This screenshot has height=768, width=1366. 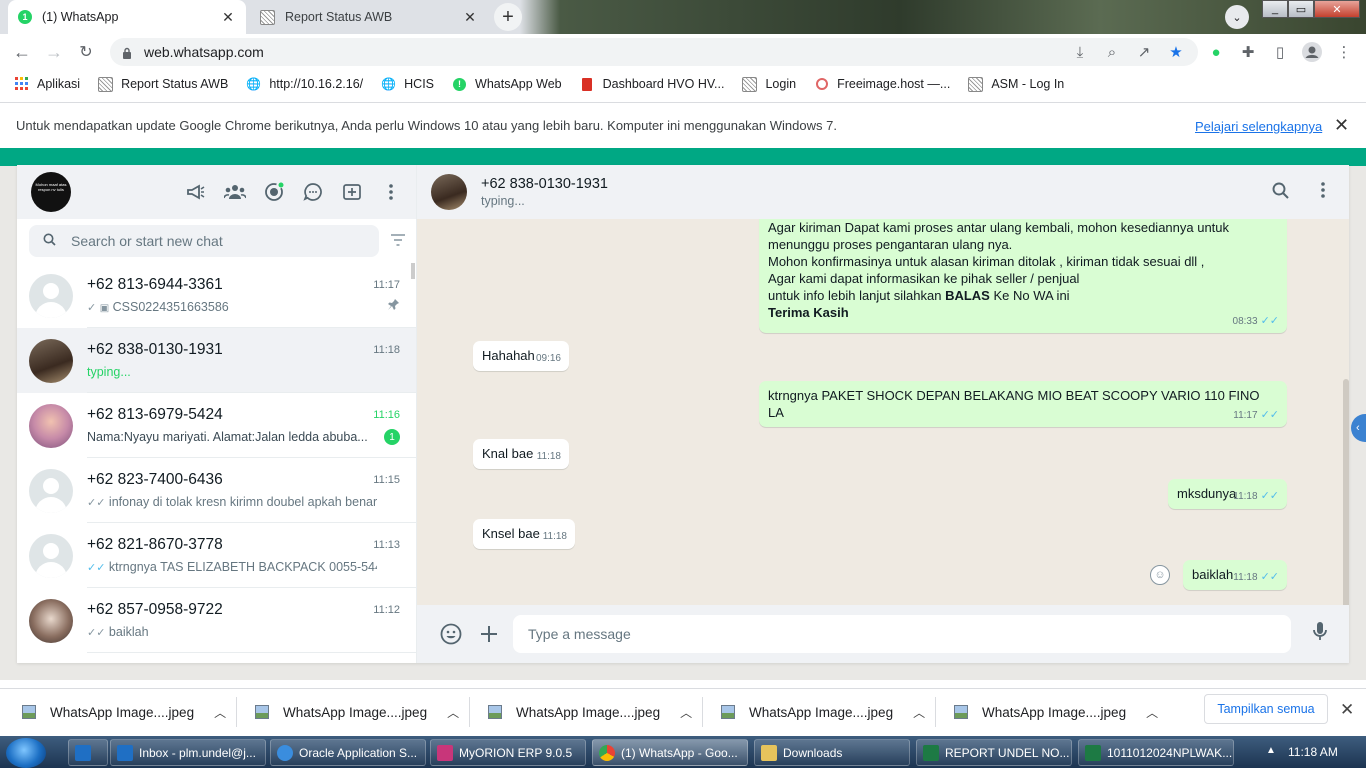 I want to click on taskbar-item: Downloads, so click(x=832, y=752).